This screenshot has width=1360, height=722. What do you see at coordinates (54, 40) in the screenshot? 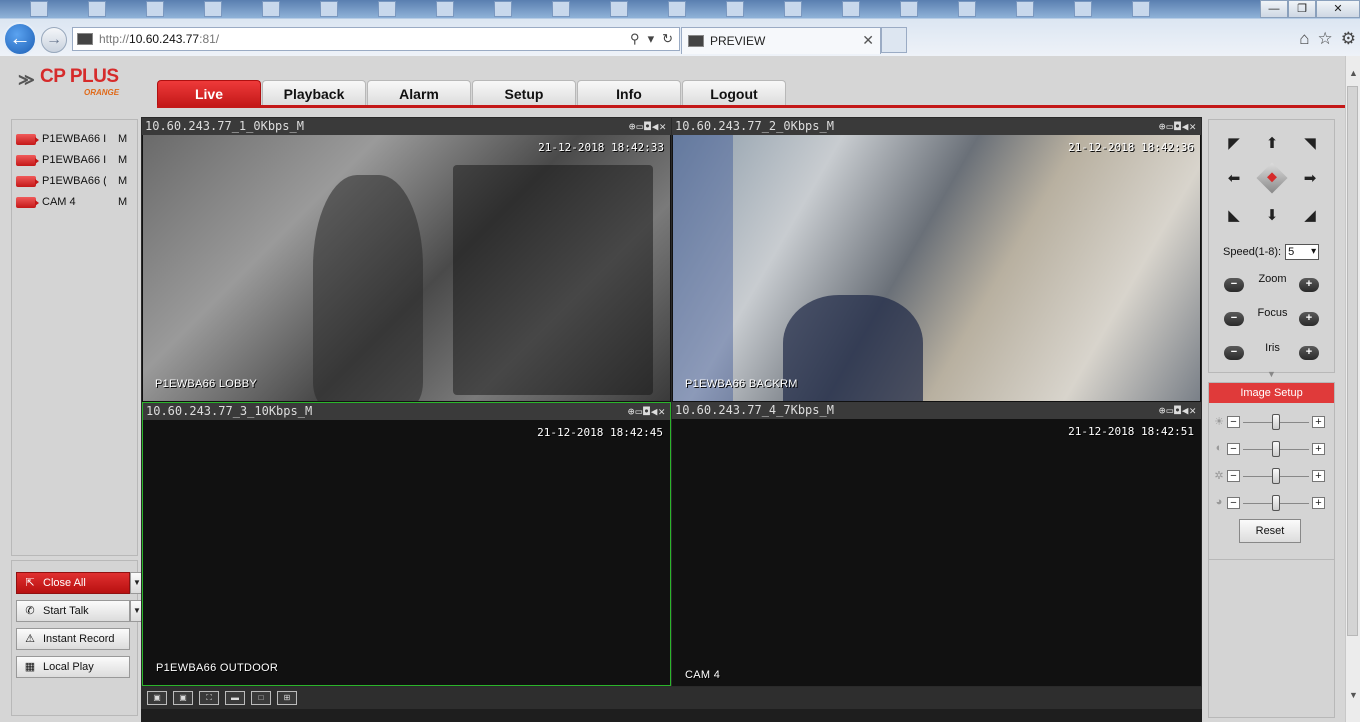
I see `forward-button: →` at bounding box center [54, 40].